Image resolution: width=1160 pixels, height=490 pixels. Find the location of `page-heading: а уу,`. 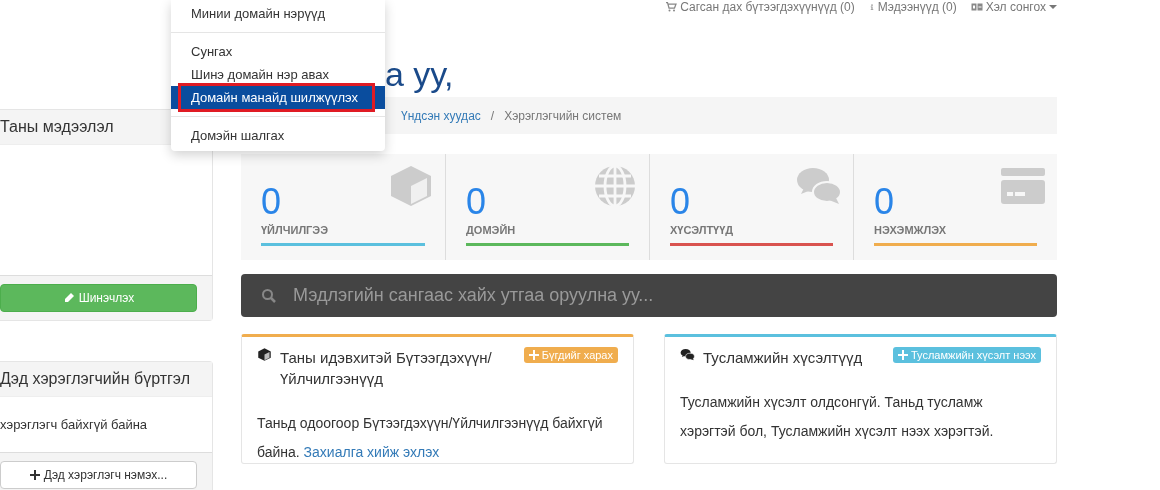

page-heading: а уу, is located at coordinates (420, 74).